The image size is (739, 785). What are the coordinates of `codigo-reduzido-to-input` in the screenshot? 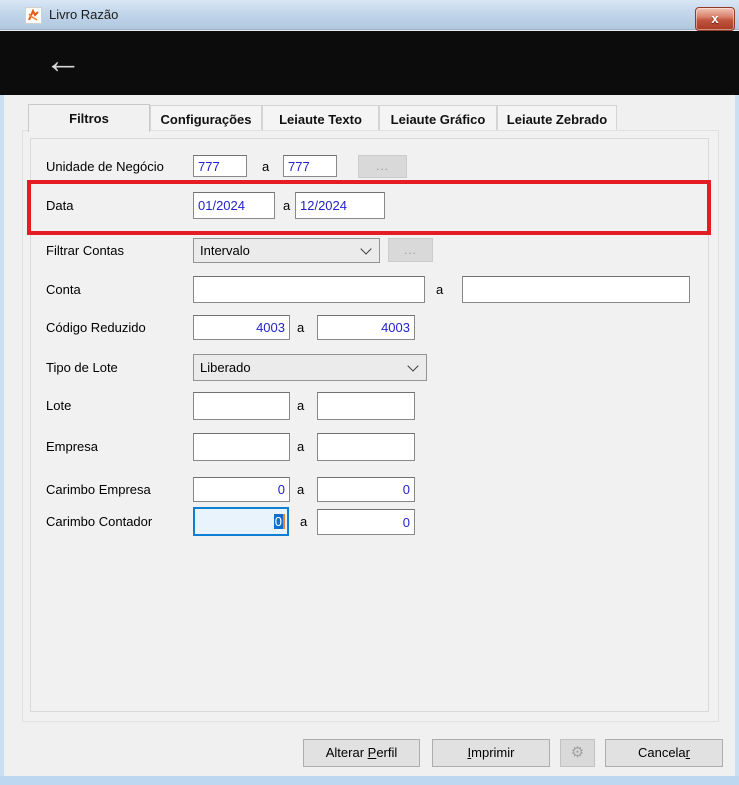 It's located at (366, 327).